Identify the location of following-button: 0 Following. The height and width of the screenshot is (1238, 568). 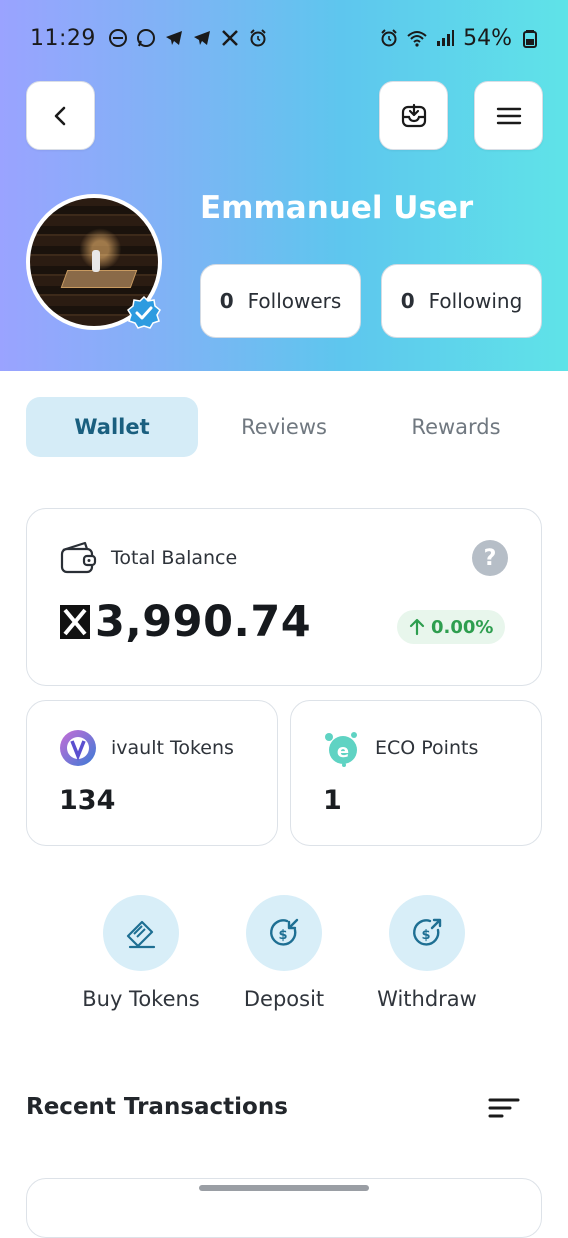
(461, 301).